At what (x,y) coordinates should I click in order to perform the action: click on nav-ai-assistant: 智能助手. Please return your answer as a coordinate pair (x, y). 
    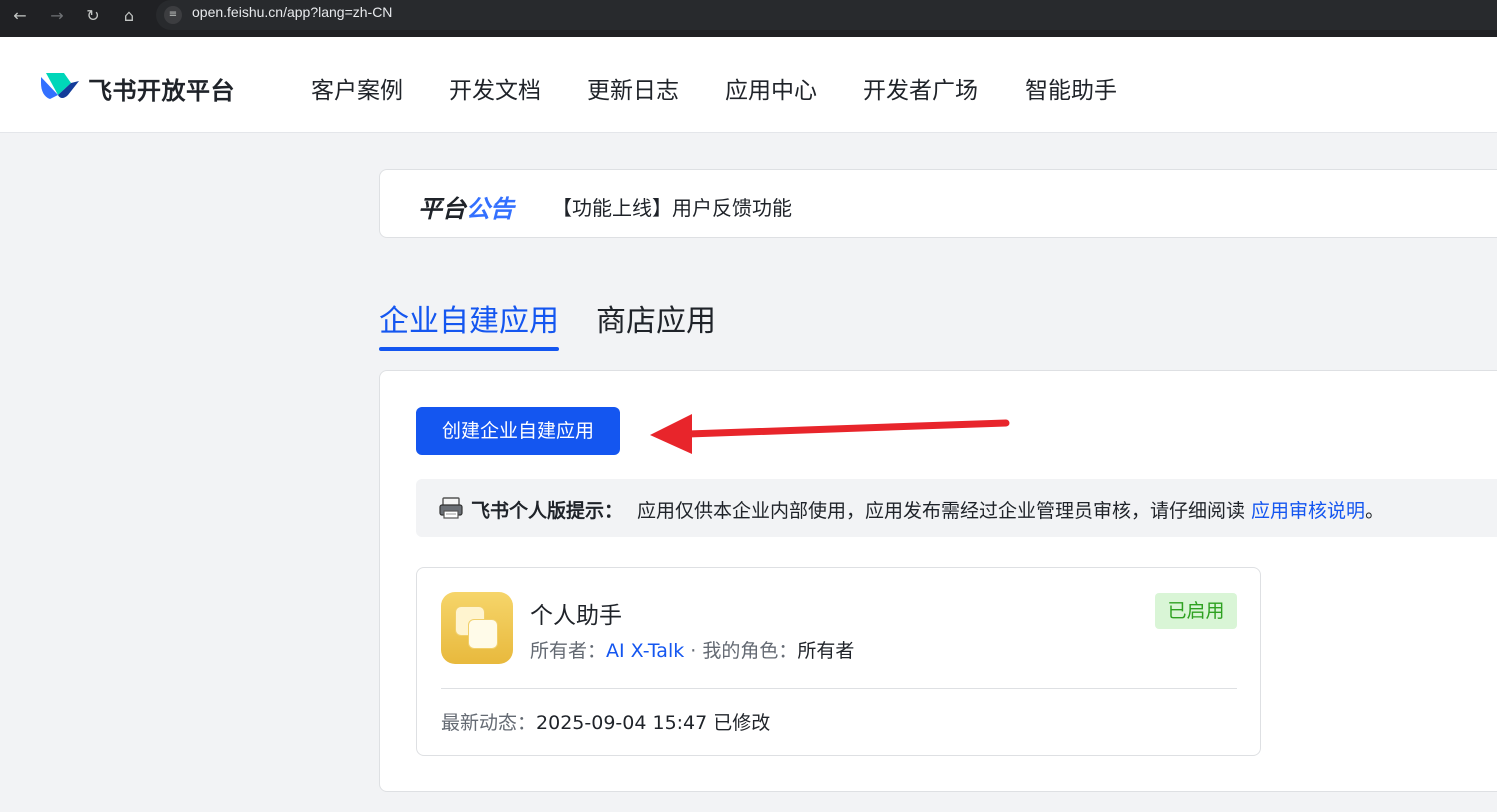
    Looking at the image, I should click on (1071, 88).